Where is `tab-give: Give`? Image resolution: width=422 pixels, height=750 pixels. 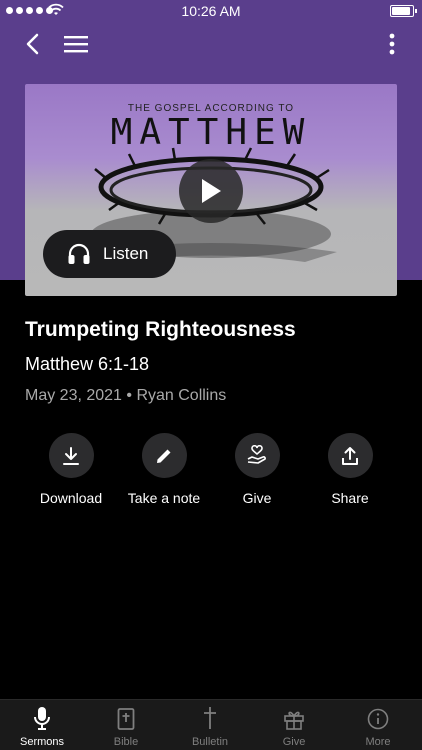 tab-give: Give is located at coordinates (294, 725).